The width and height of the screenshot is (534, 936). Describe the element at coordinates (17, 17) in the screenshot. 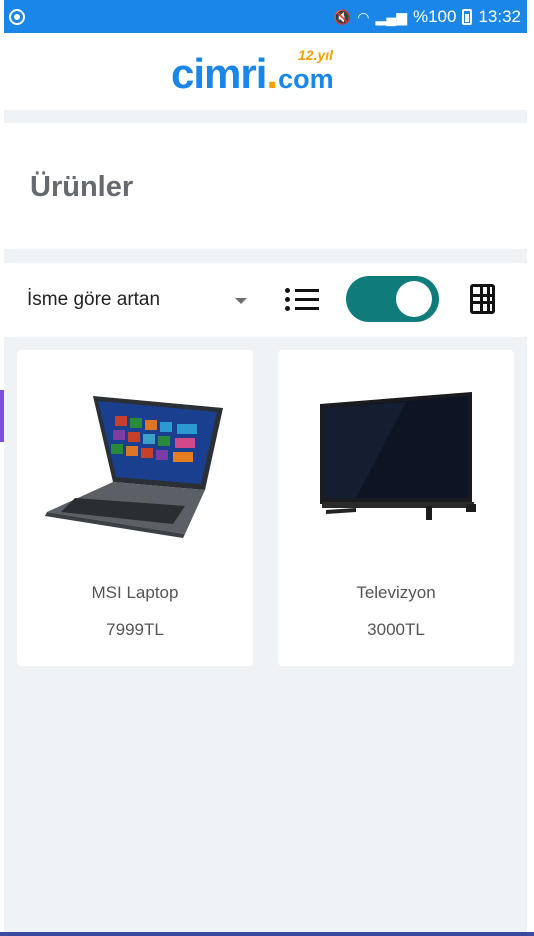

I see `app-notification-icon` at that location.